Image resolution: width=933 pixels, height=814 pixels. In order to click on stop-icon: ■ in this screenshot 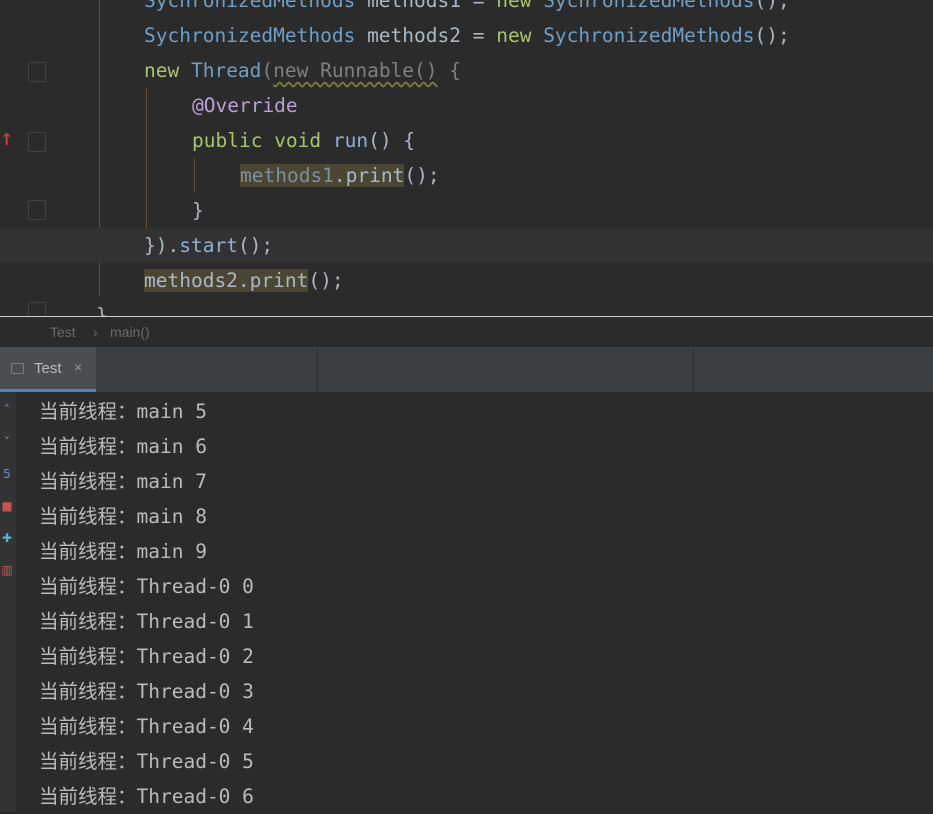, I will do `click(7, 506)`.